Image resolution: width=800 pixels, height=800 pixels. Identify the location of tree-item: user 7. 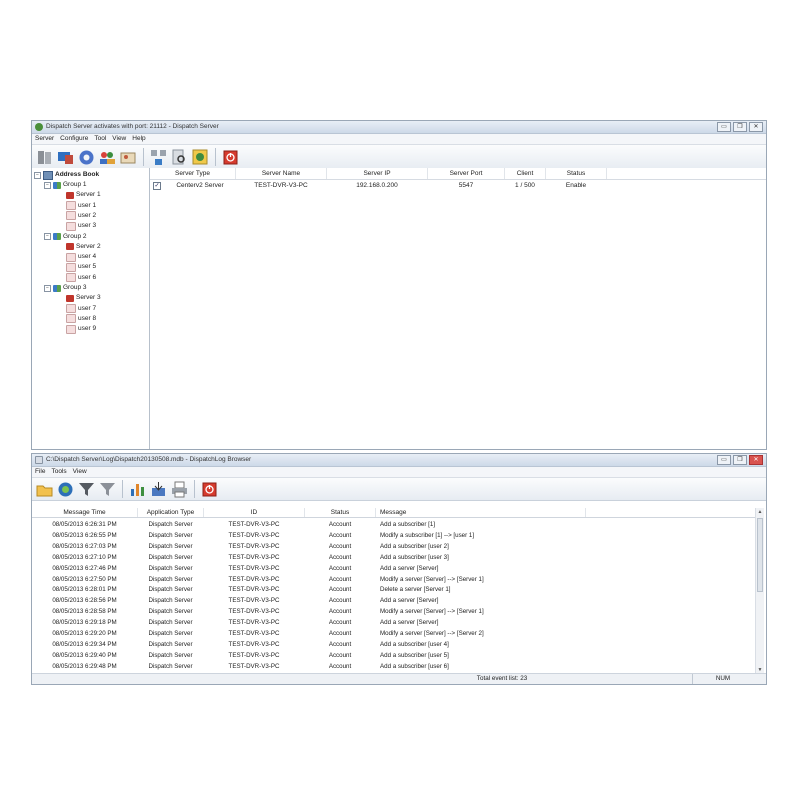
(81, 309).